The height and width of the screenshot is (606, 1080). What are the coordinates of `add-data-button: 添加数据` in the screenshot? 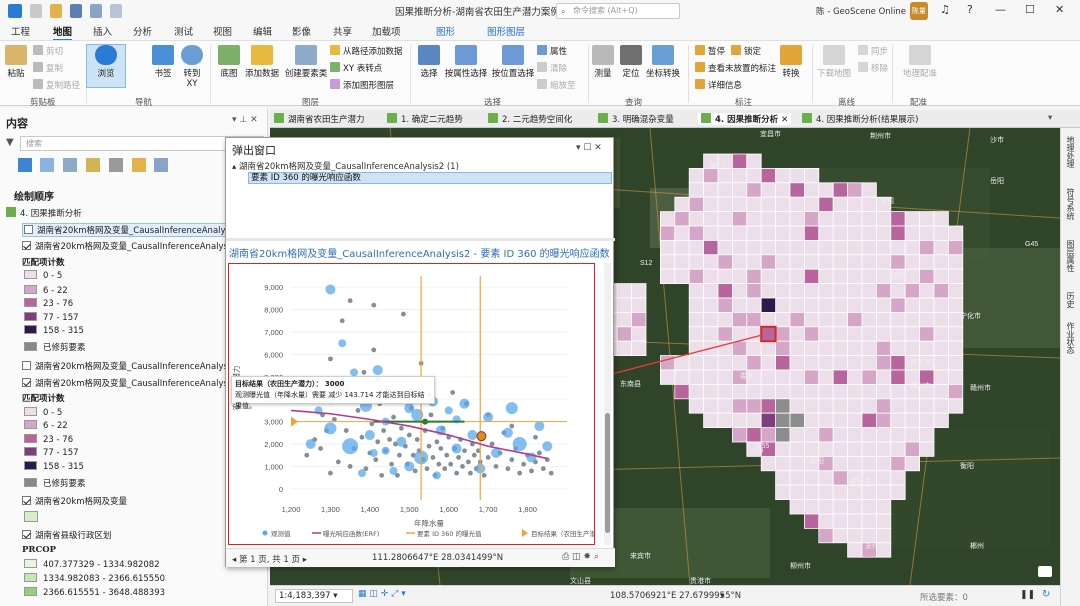 It's located at (262, 62).